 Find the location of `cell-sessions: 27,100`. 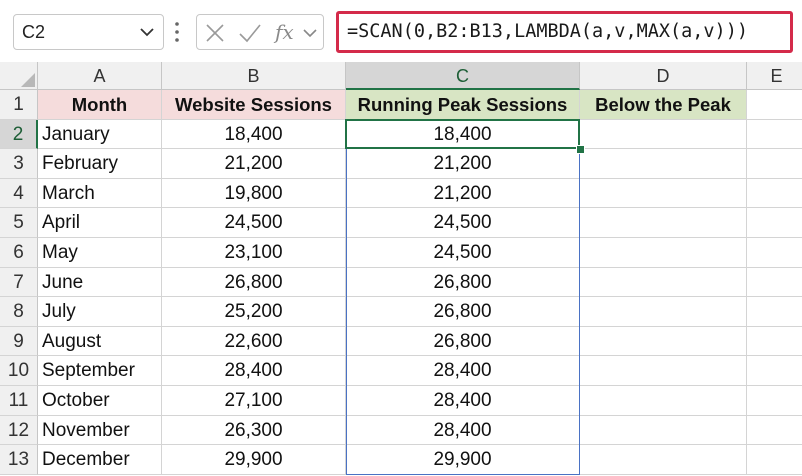

cell-sessions: 27,100 is located at coordinates (254, 401).